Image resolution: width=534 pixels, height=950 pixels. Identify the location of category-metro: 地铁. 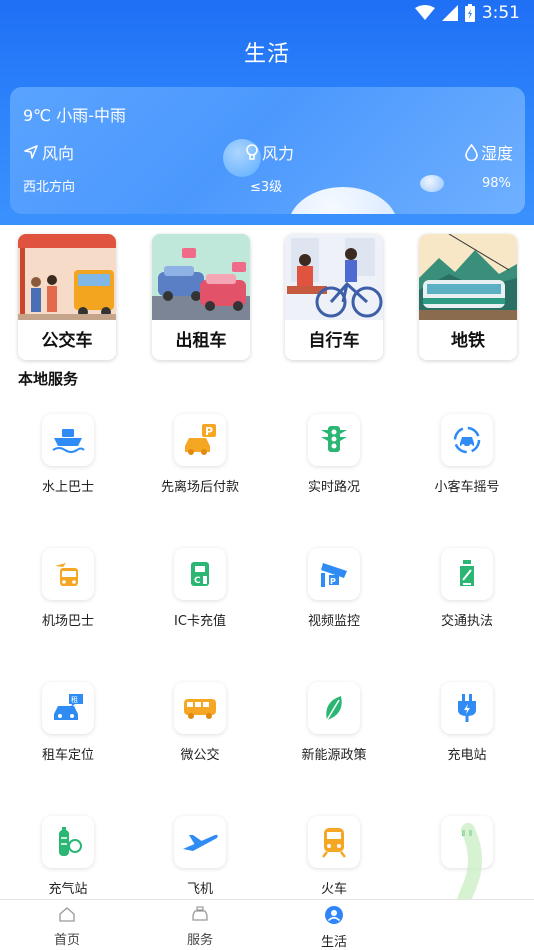
(468, 297).